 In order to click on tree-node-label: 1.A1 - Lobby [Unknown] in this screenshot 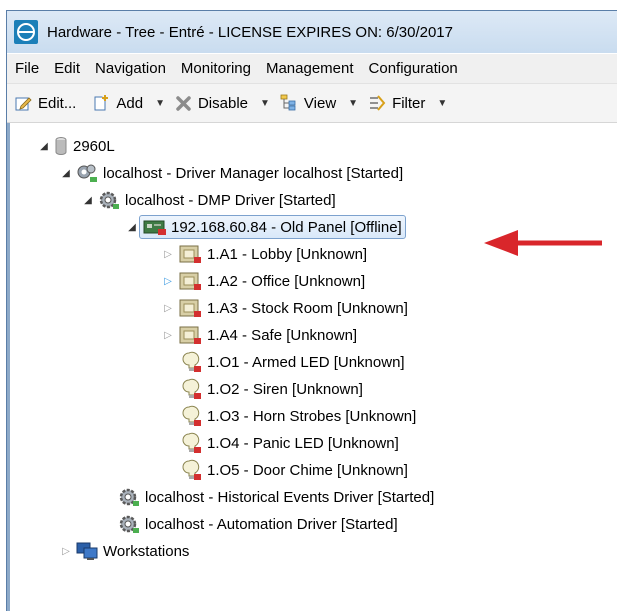, I will do `click(287, 254)`.